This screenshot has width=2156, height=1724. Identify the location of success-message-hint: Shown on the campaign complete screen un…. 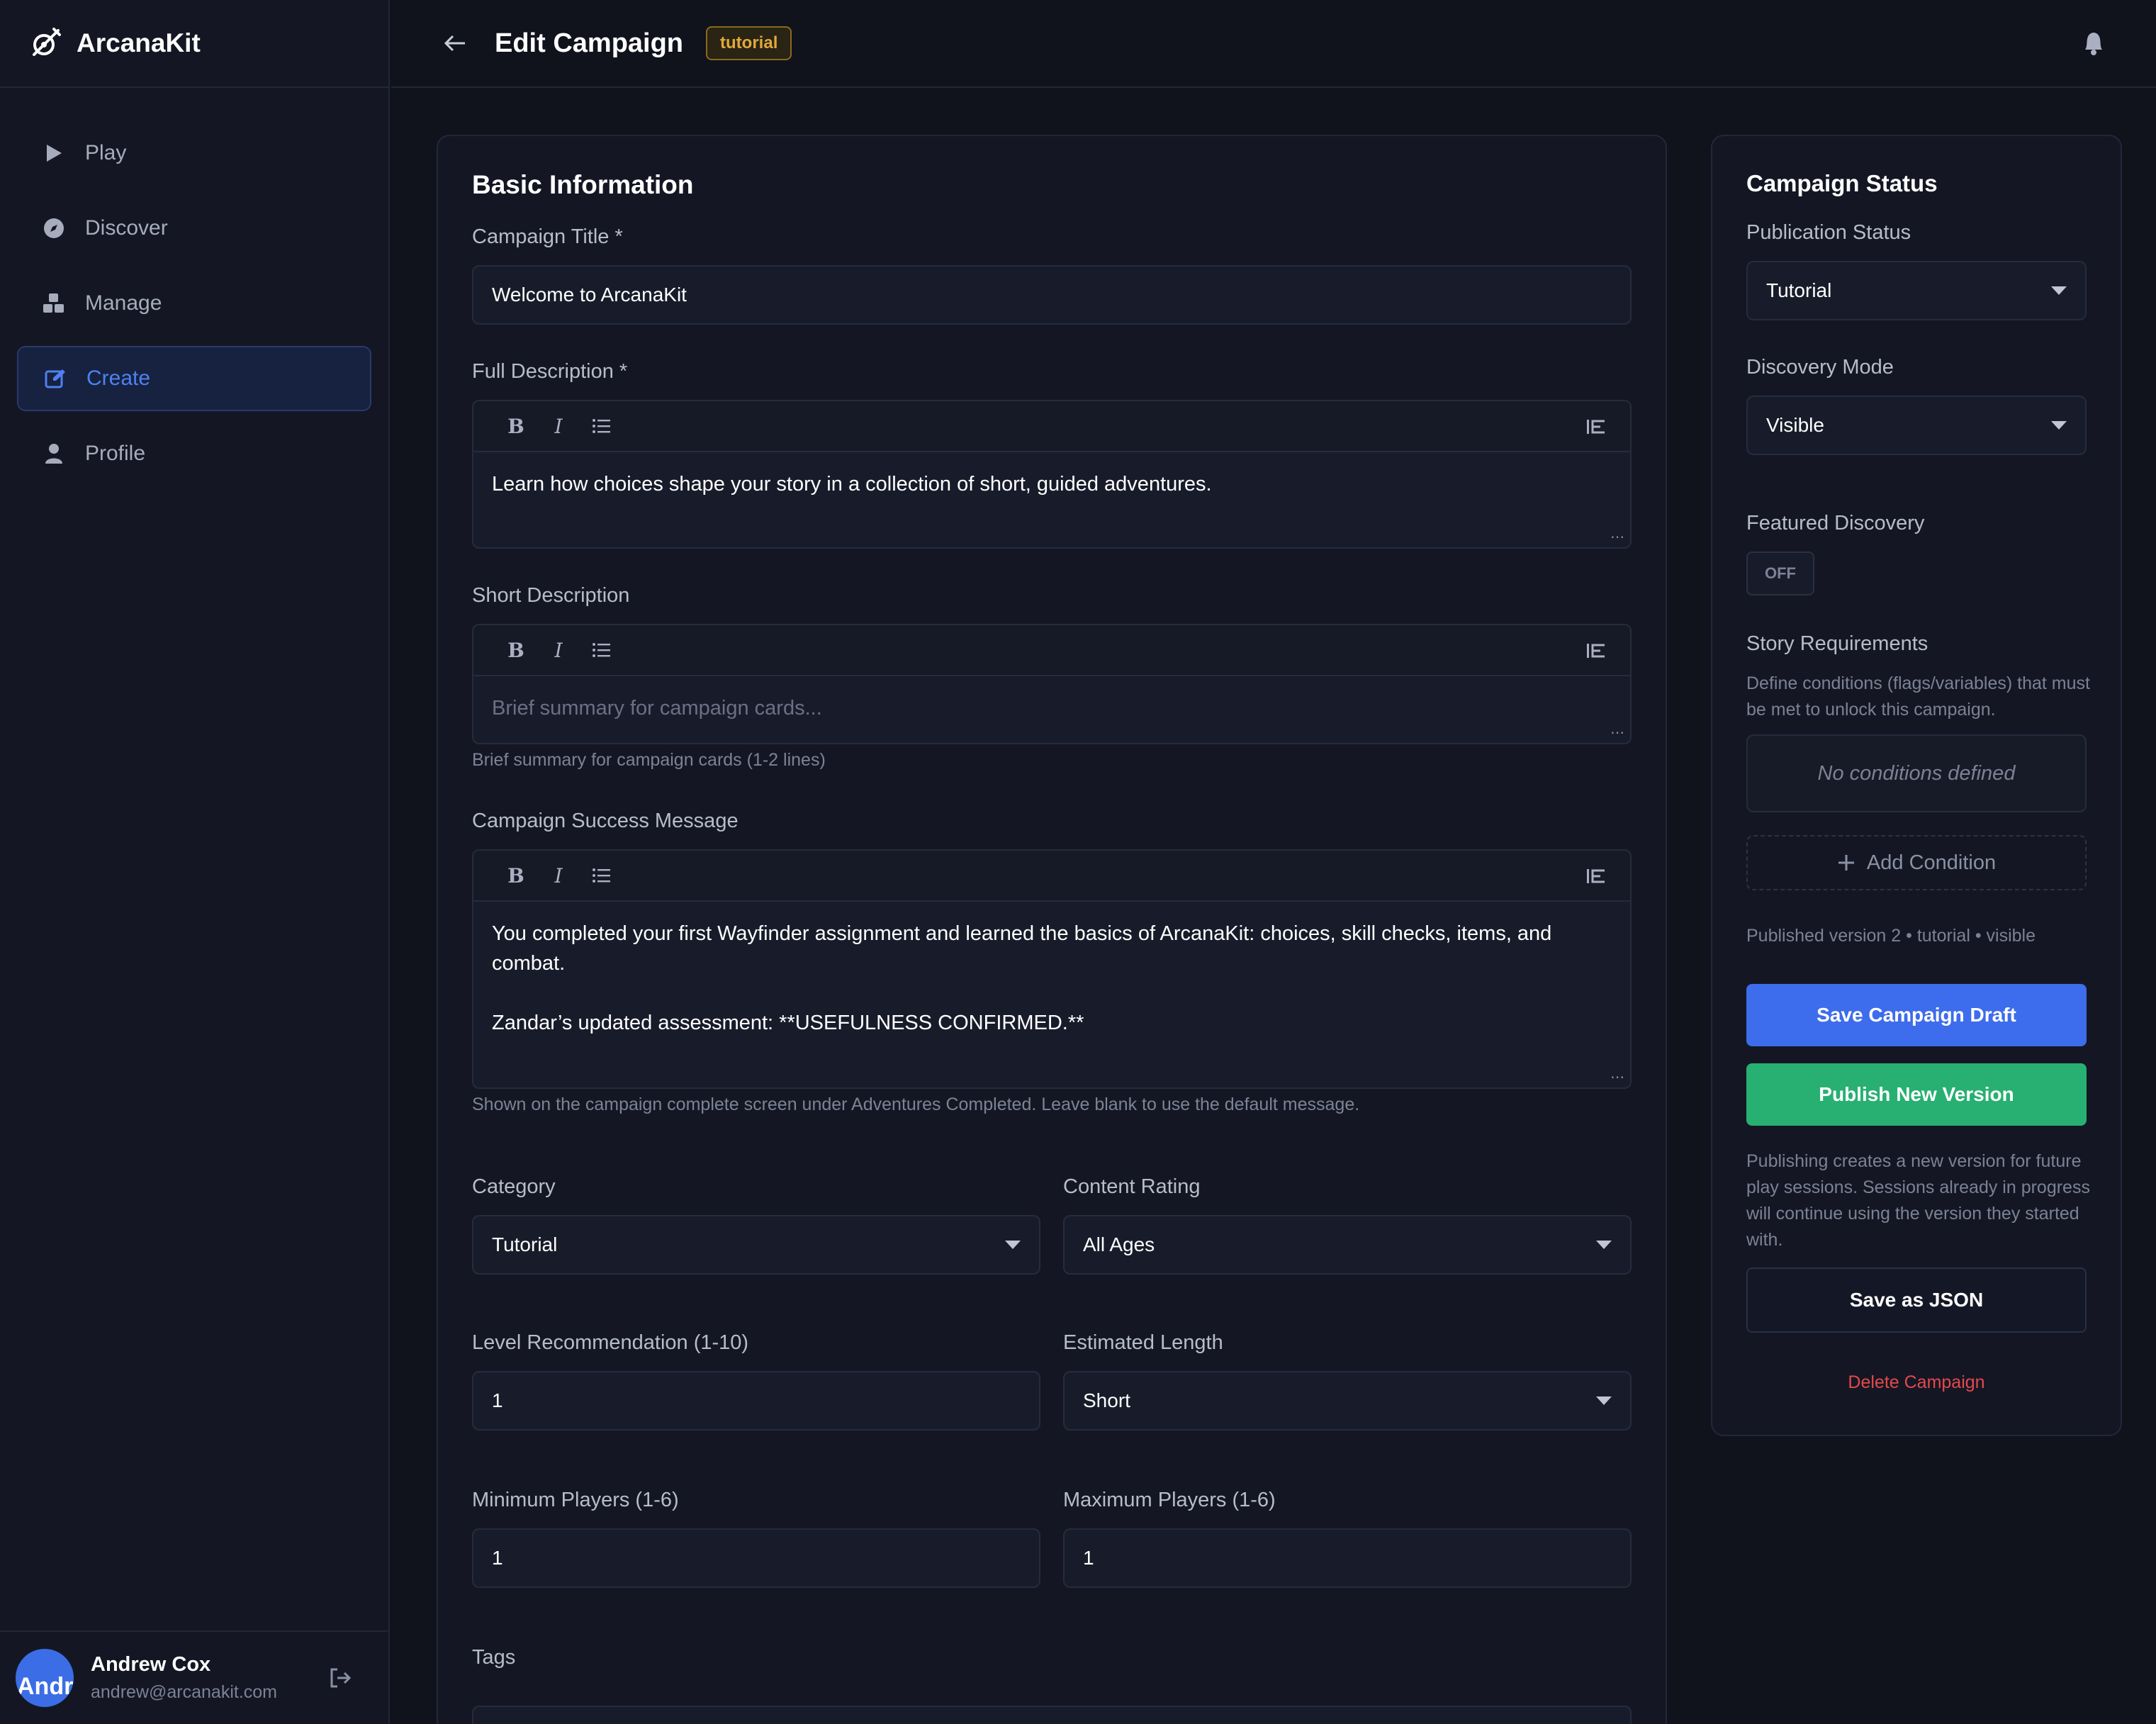
(916, 1104).